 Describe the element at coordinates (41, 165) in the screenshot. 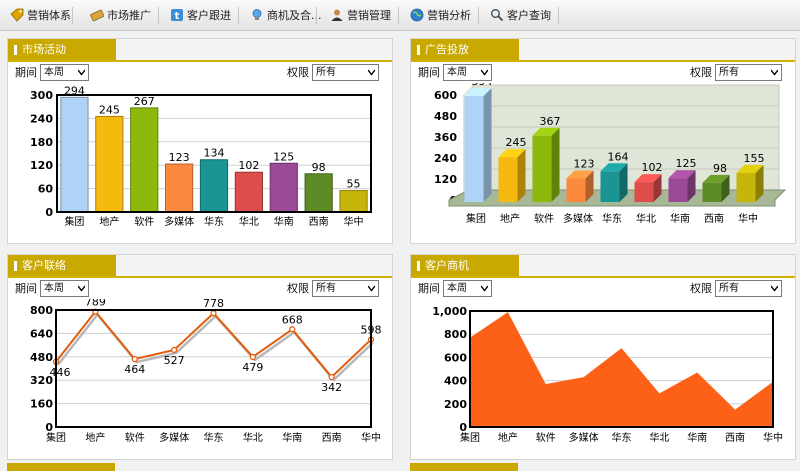

I see `y-tick-label: 120` at that location.